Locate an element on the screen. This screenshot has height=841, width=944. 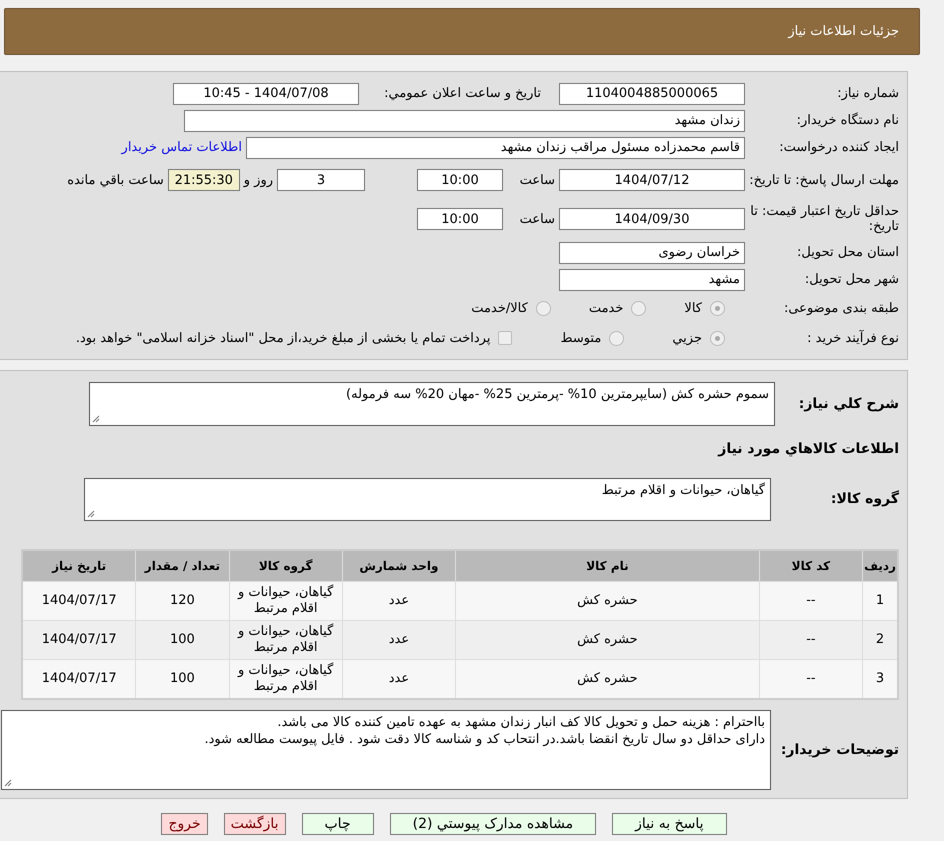
radio-label: جزيي is located at coordinates (687, 338).